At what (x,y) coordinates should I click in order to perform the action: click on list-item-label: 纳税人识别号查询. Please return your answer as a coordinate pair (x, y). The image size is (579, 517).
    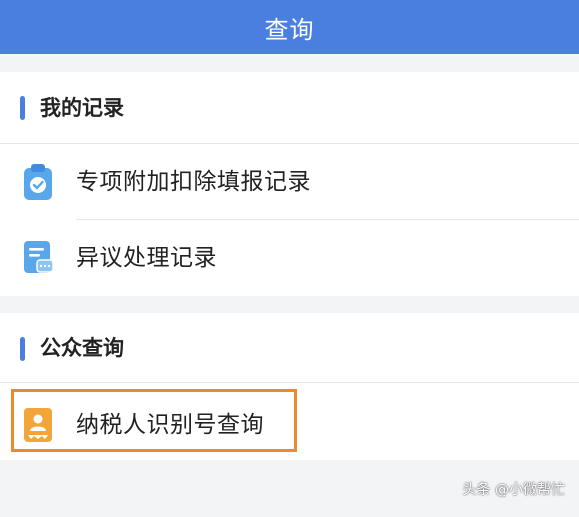
    Looking at the image, I should click on (170, 425).